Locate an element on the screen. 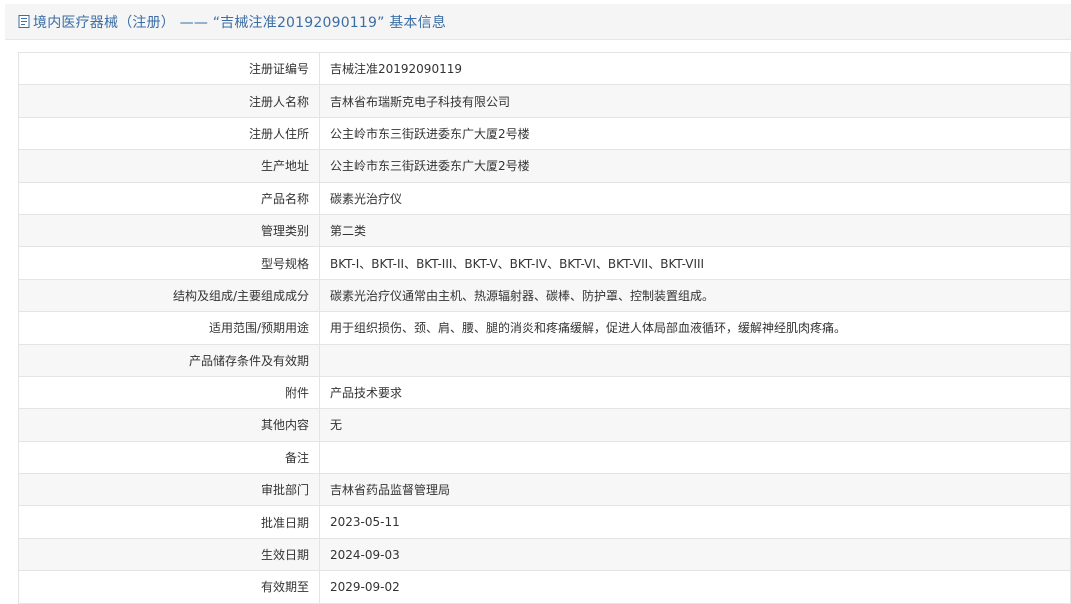 Image resolution: width=1071 pixels, height=604 pixels. row-value: 吉林省药品监督管理局 is located at coordinates (695, 490).